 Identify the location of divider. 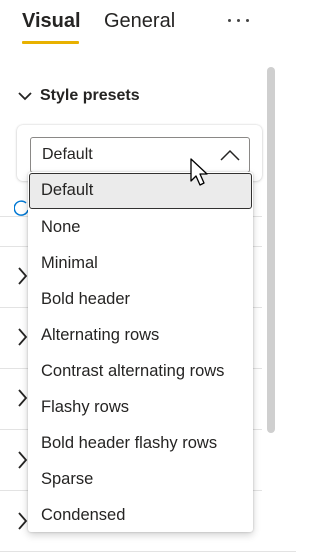
(148, 551).